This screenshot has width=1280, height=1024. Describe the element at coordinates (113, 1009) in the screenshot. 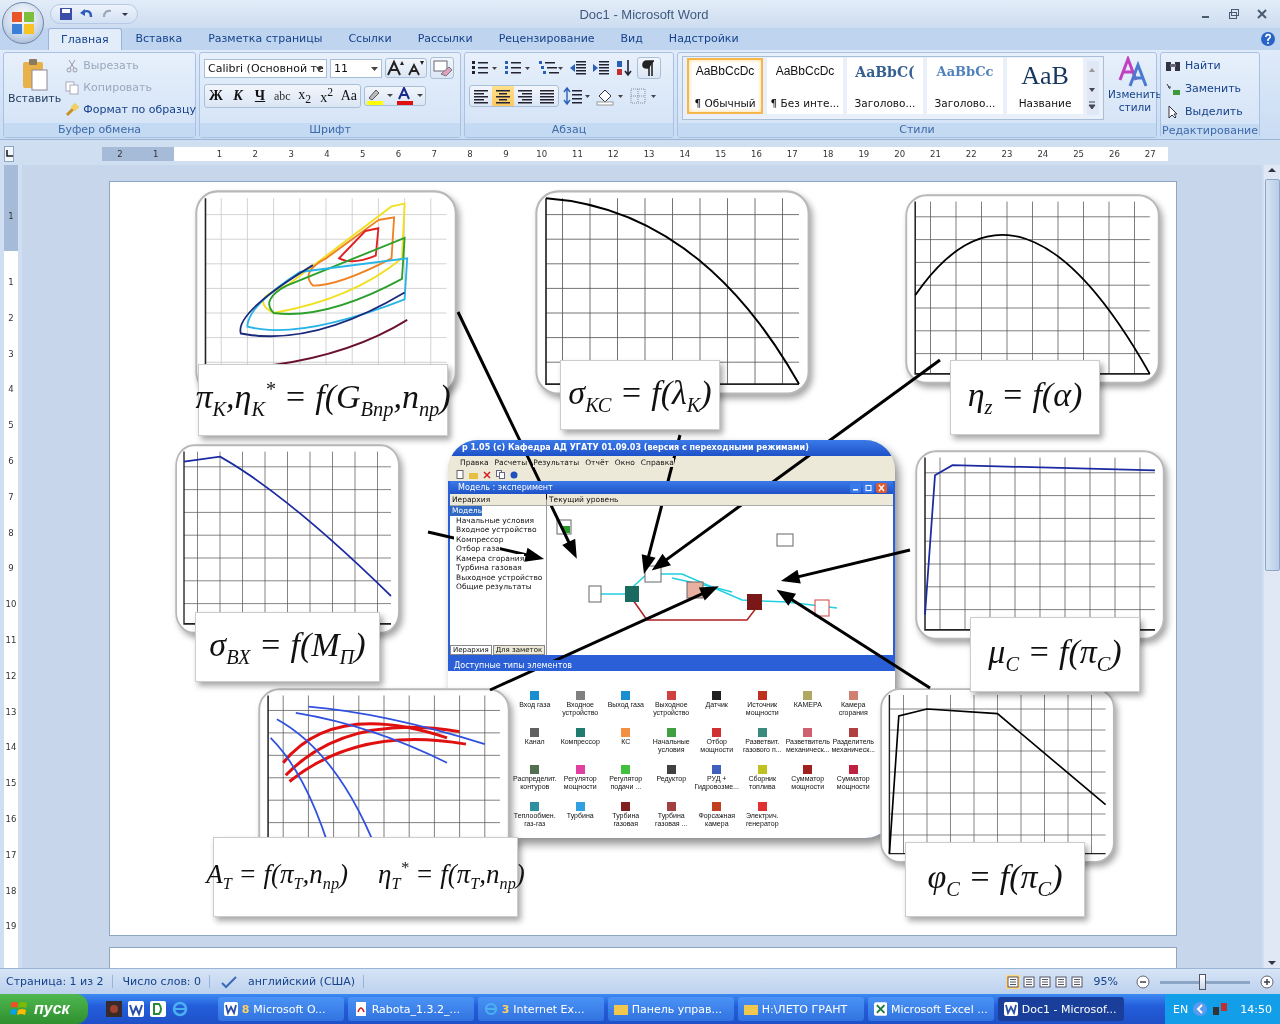

I see `app-icon` at that location.